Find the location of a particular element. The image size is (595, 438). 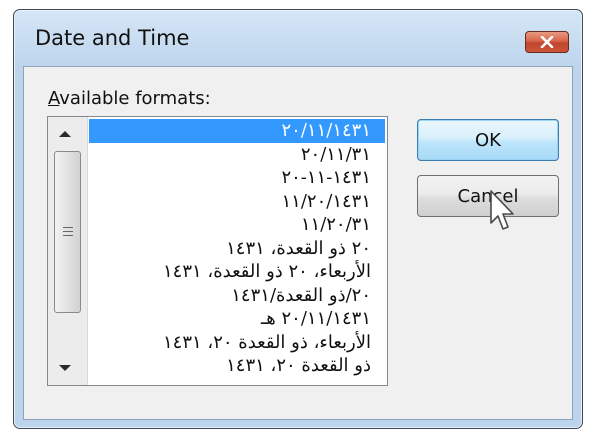

scrollbar-thumb is located at coordinates (67, 232).